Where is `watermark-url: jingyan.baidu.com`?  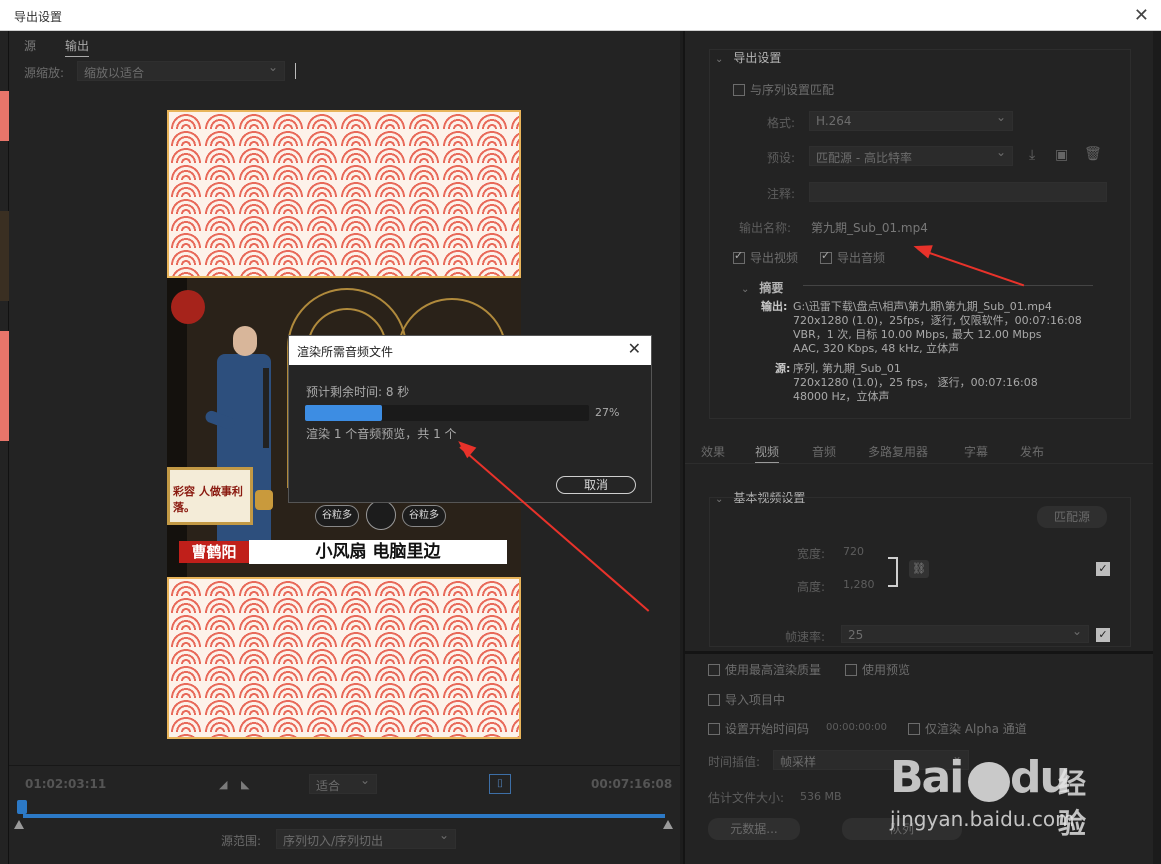
watermark-url: jingyan.baidu.com is located at coordinates (982, 819).